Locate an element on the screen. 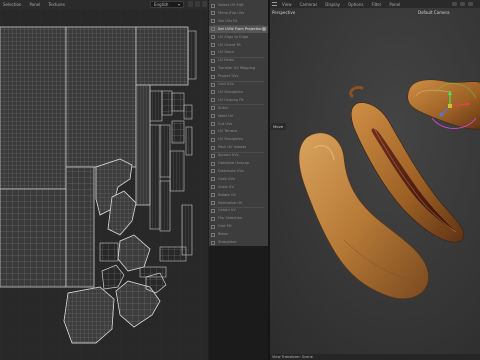  uv-menu-selection: Selection is located at coordinates (12, 4).